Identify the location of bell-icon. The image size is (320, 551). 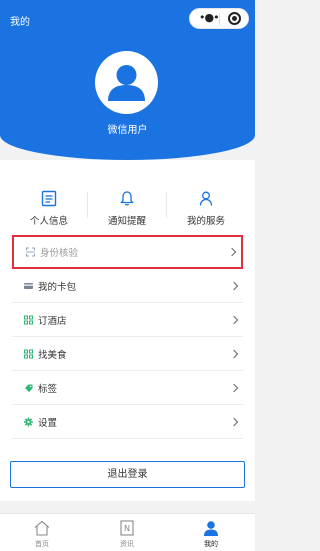
(127, 198).